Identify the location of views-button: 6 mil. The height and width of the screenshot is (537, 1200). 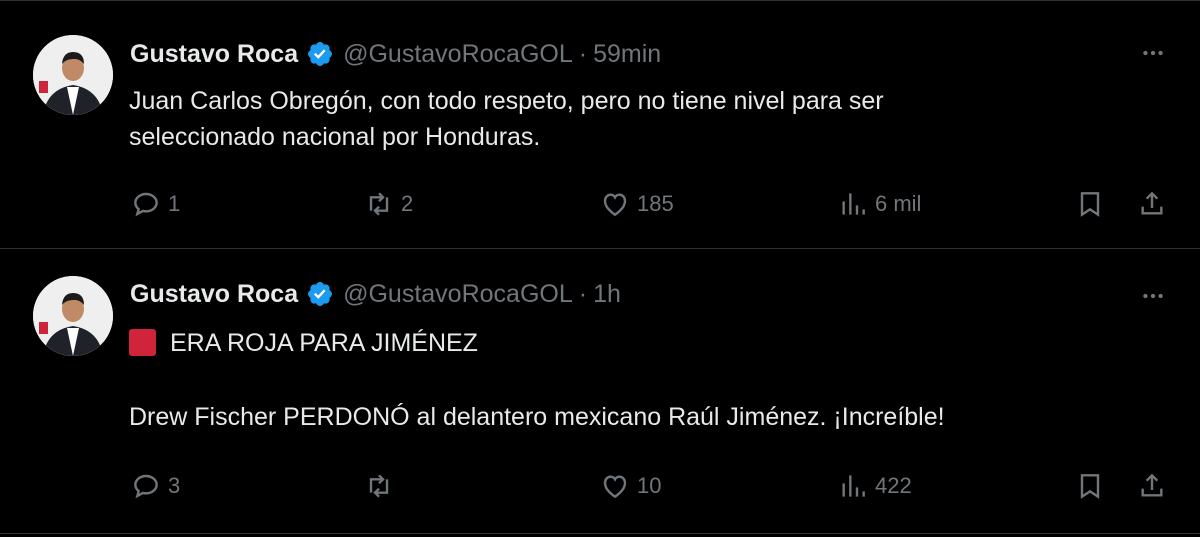
(879, 204).